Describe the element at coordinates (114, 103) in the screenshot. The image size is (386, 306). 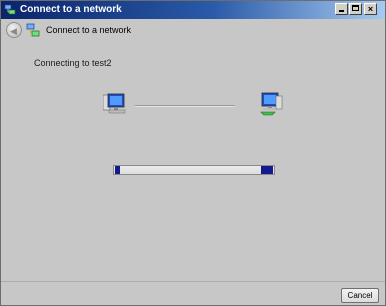
I see `computer-icon` at that location.